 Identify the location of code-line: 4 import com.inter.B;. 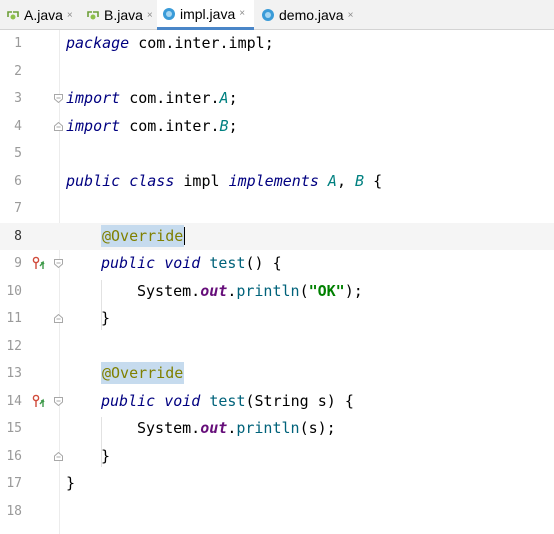
(277, 126).